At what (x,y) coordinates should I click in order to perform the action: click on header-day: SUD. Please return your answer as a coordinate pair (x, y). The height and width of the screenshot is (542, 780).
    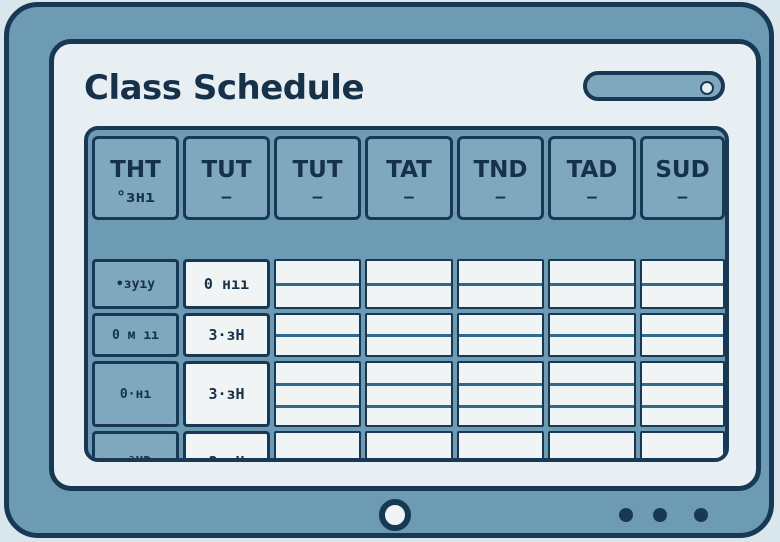
    Looking at the image, I should click on (682, 170).